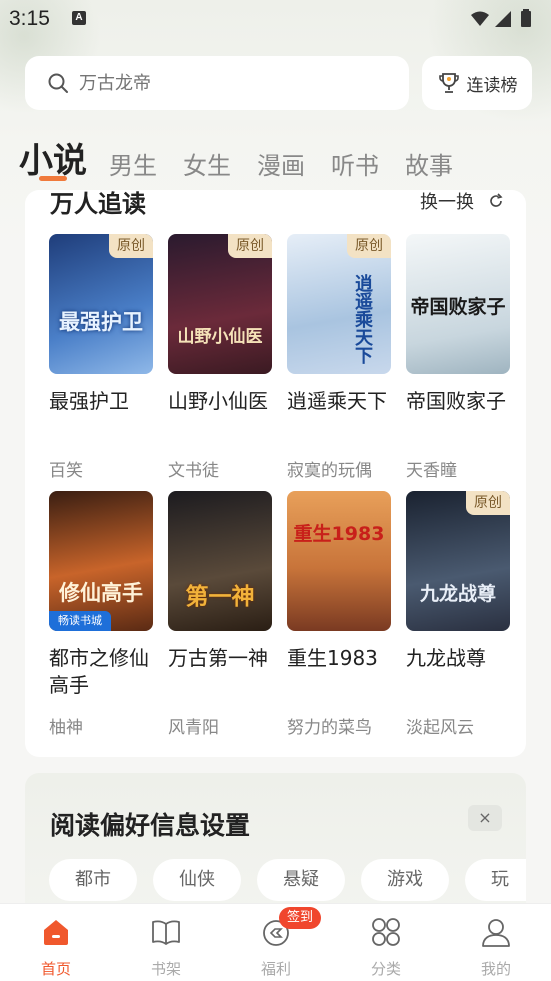  I want to click on reading-rank-button: 连读榜, so click(477, 83).